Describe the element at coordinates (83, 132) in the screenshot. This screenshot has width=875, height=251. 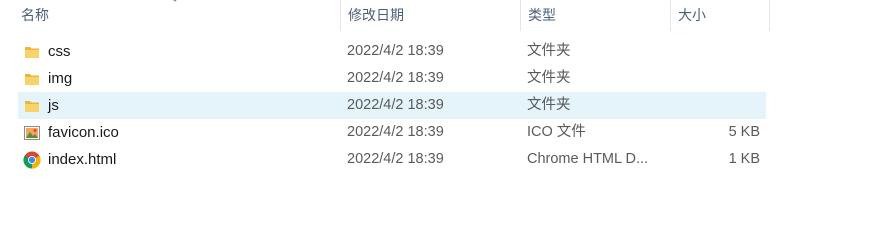
I see `file-name: favicon.ico` at that location.